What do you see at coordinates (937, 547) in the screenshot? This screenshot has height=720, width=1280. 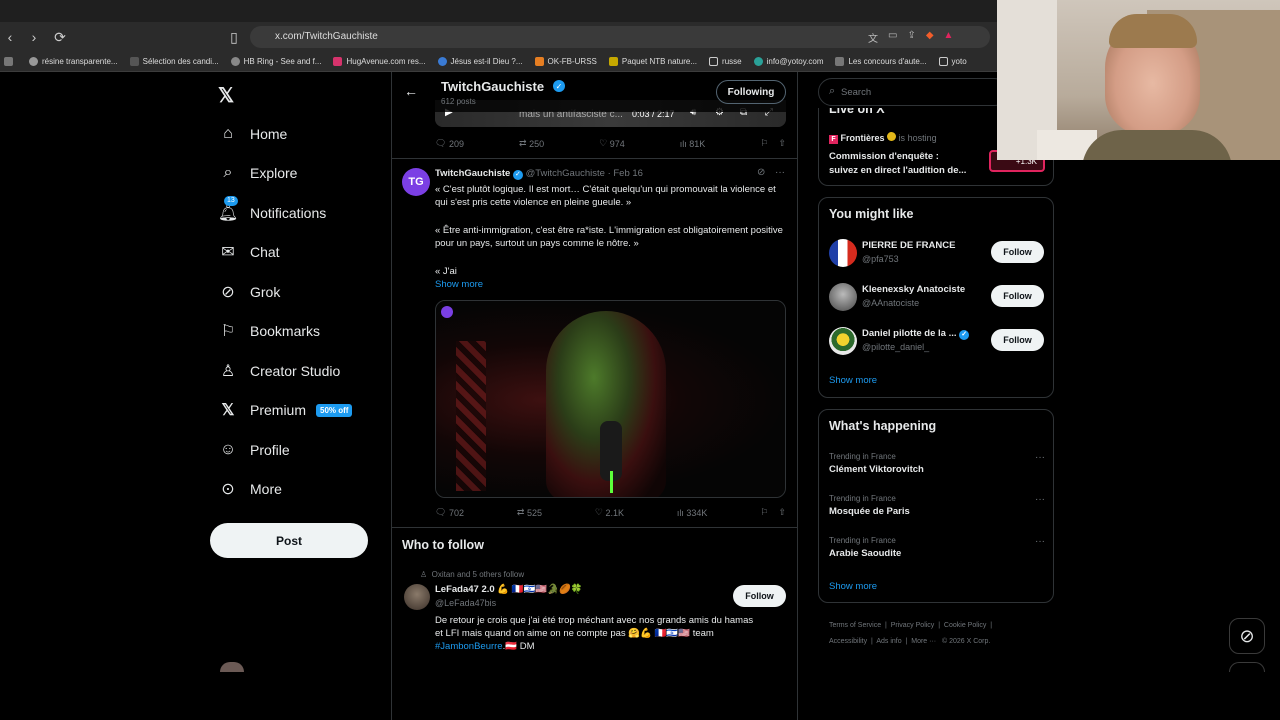 I see `trend-item: Trending in France Arabie Saoudite ···` at bounding box center [937, 547].